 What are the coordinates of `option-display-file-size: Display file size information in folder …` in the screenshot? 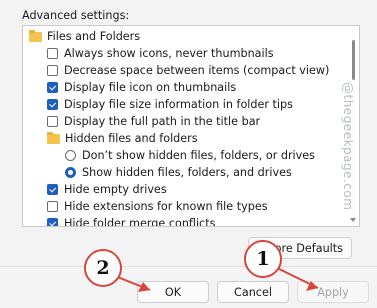 It's located at (170, 104).